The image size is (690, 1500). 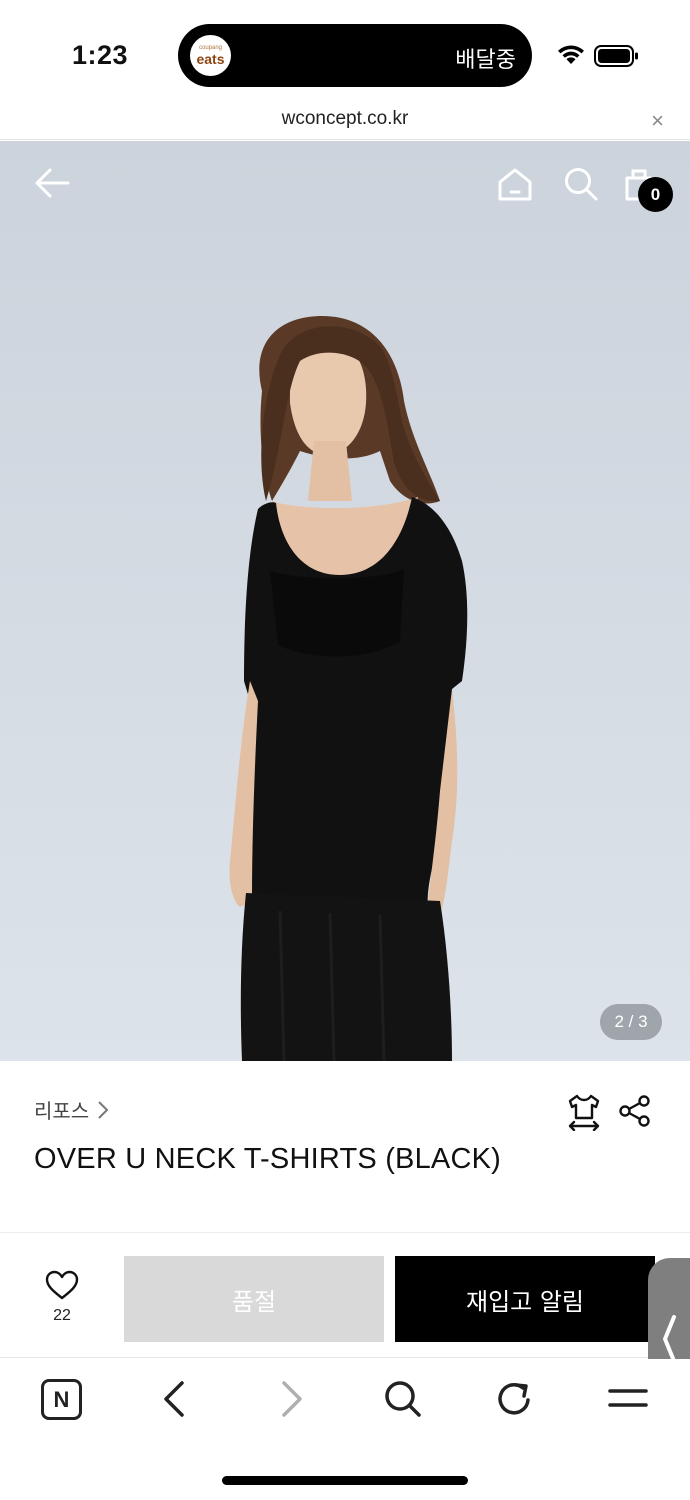 I want to click on delivery-status-text: 배달중, so click(x=485, y=60).